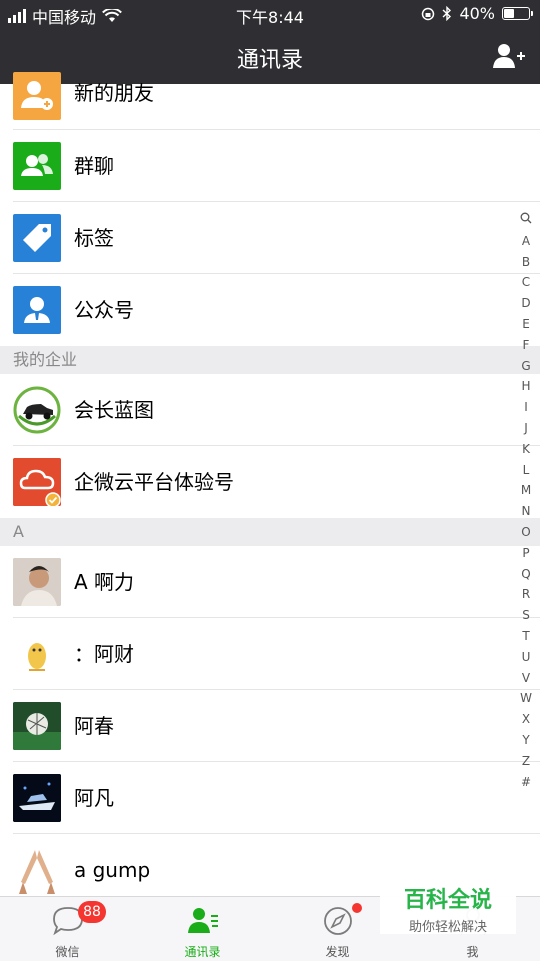 Image resolution: width=540 pixels, height=961 pixels. Describe the element at coordinates (526, 761) in the screenshot. I see `index-letter: Z` at that location.